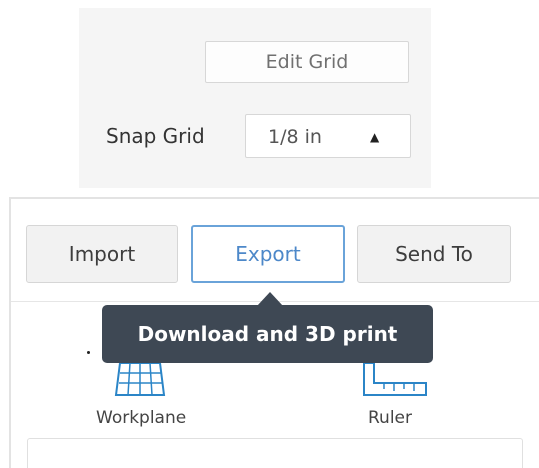  What do you see at coordinates (396, 379) in the screenshot?
I see `ruler-icon` at bounding box center [396, 379].